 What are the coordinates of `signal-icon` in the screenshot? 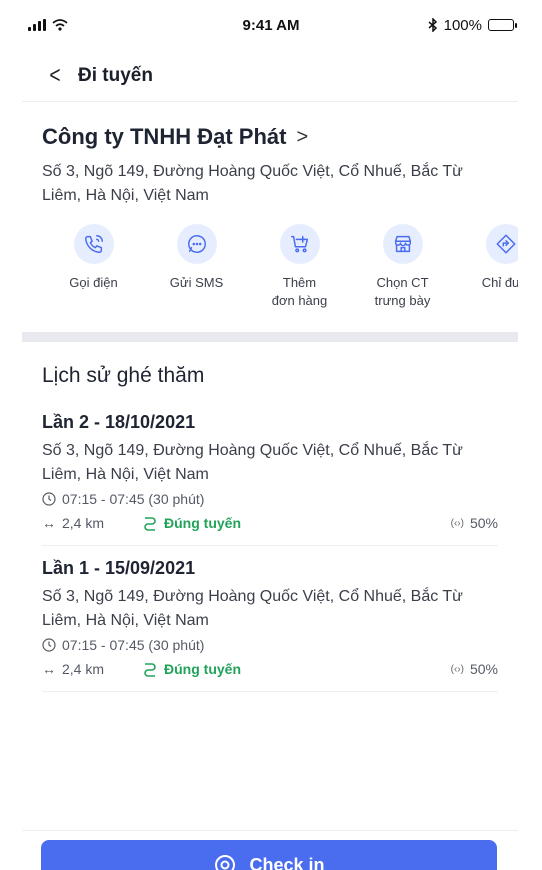 It's located at (37, 25).